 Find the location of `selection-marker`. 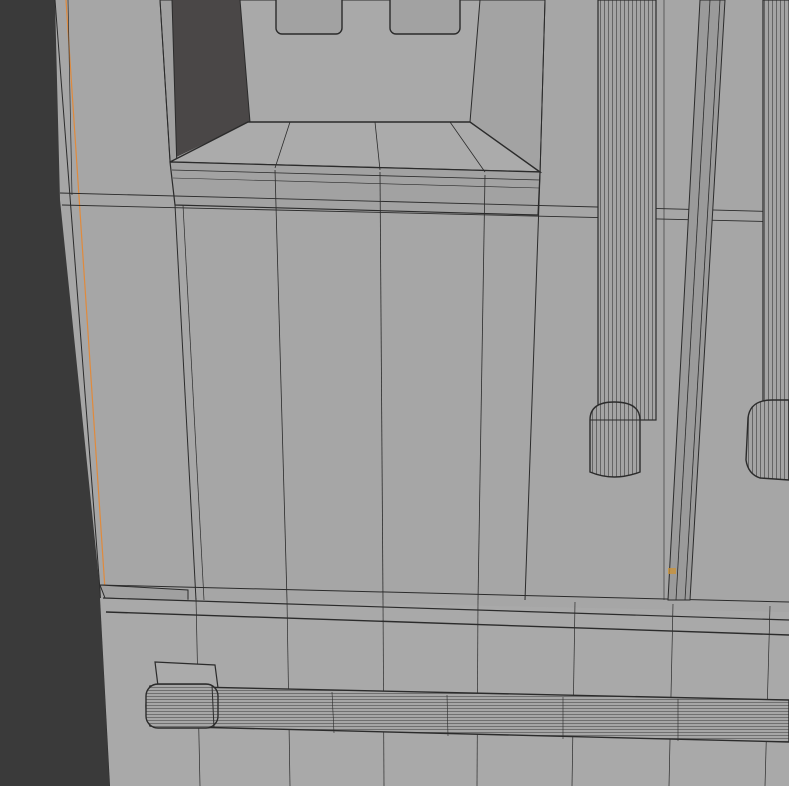

selection-marker is located at coordinates (672, 571).